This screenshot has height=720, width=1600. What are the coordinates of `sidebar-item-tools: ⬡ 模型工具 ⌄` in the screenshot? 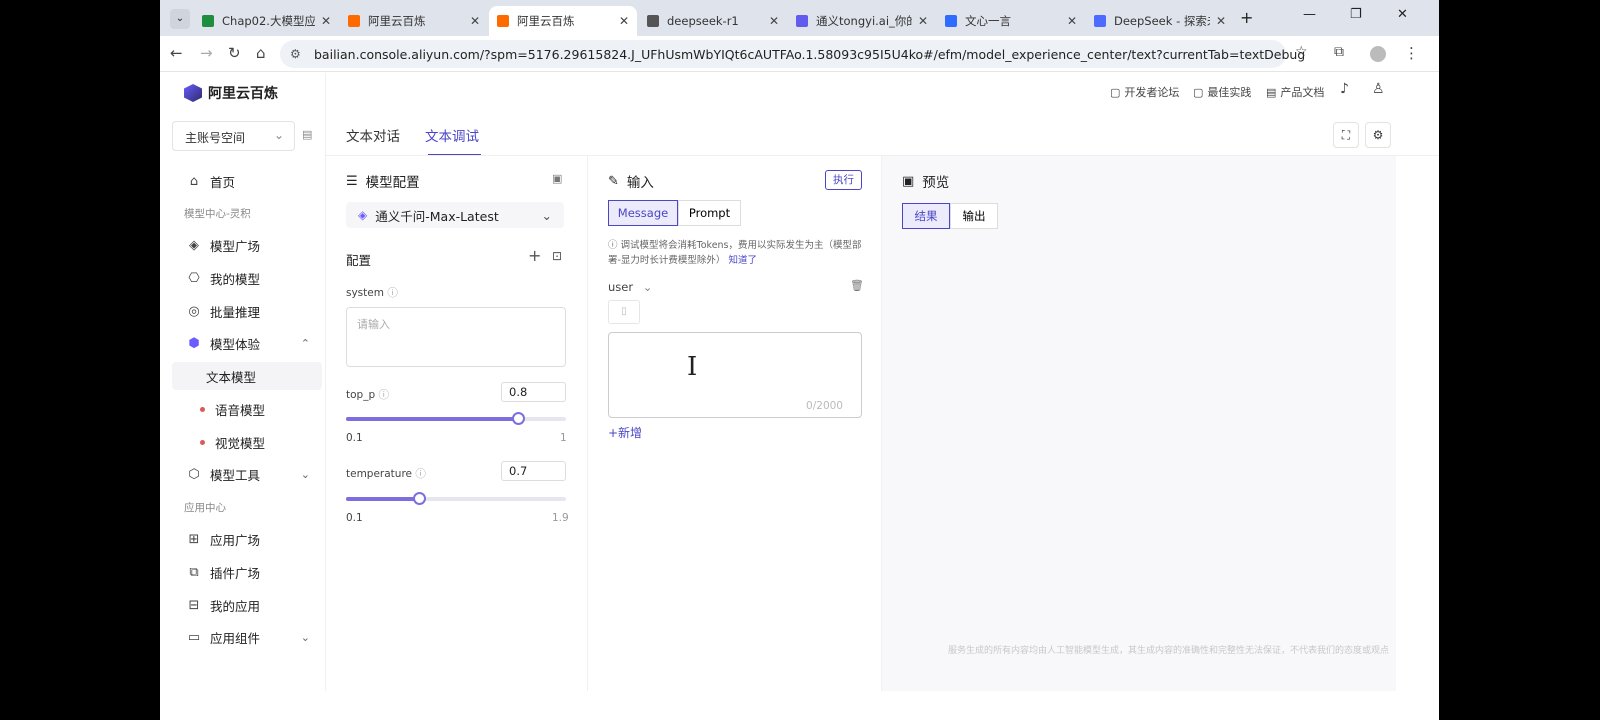 It's located at (247, 474).